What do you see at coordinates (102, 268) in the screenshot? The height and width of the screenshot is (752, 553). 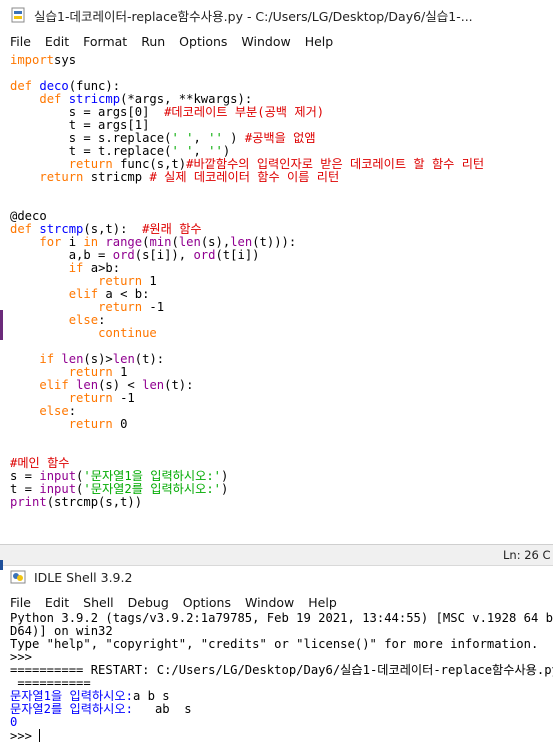 I see `code-token: a>b:` at bounding box center [102, 268].